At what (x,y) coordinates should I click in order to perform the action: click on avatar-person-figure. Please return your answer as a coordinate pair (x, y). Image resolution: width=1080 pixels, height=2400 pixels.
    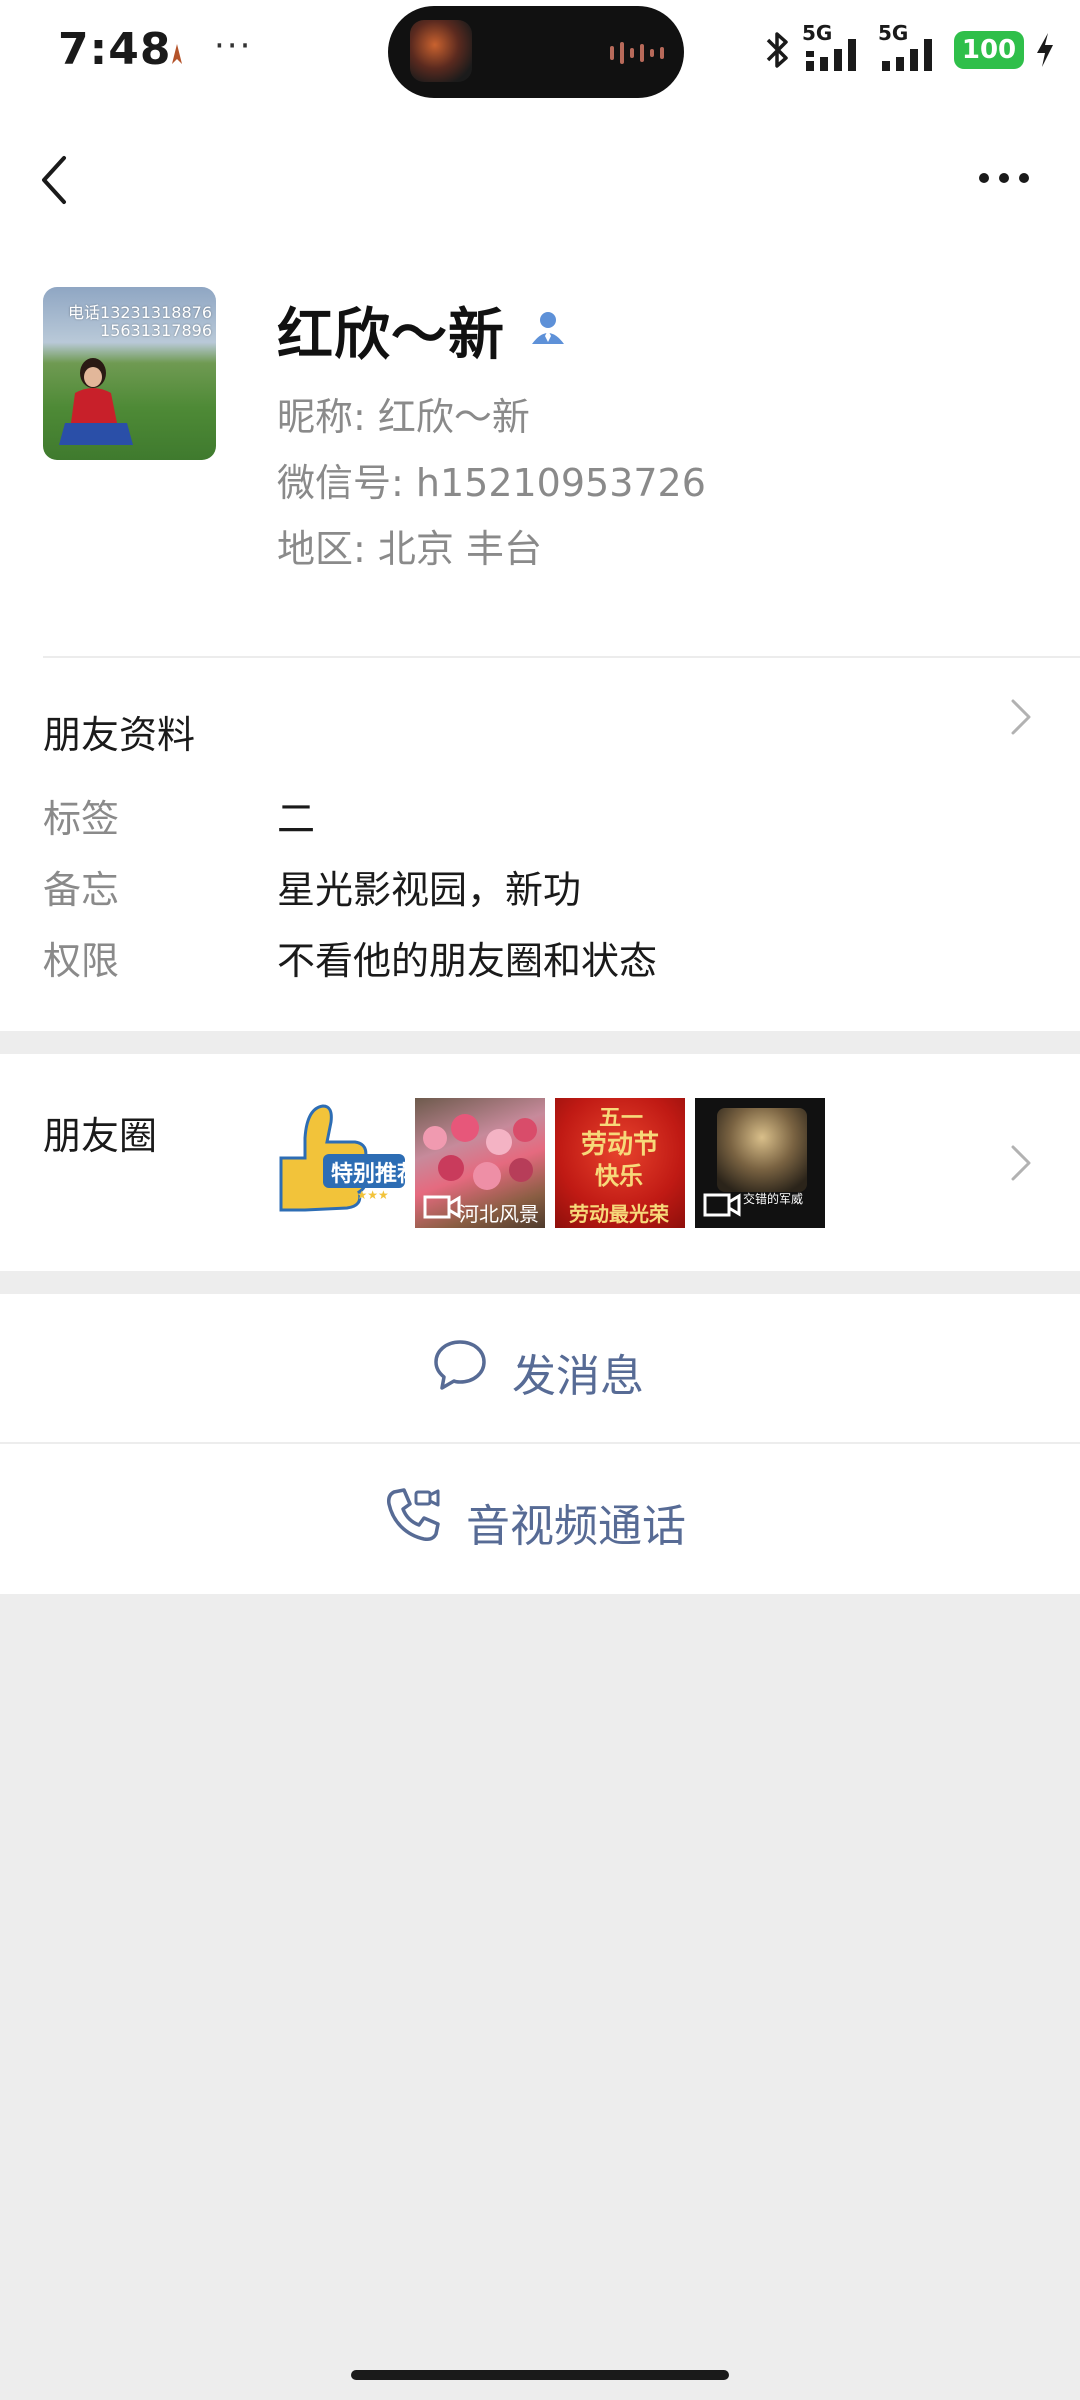
    Looking at the image, I should click on (96, 401).